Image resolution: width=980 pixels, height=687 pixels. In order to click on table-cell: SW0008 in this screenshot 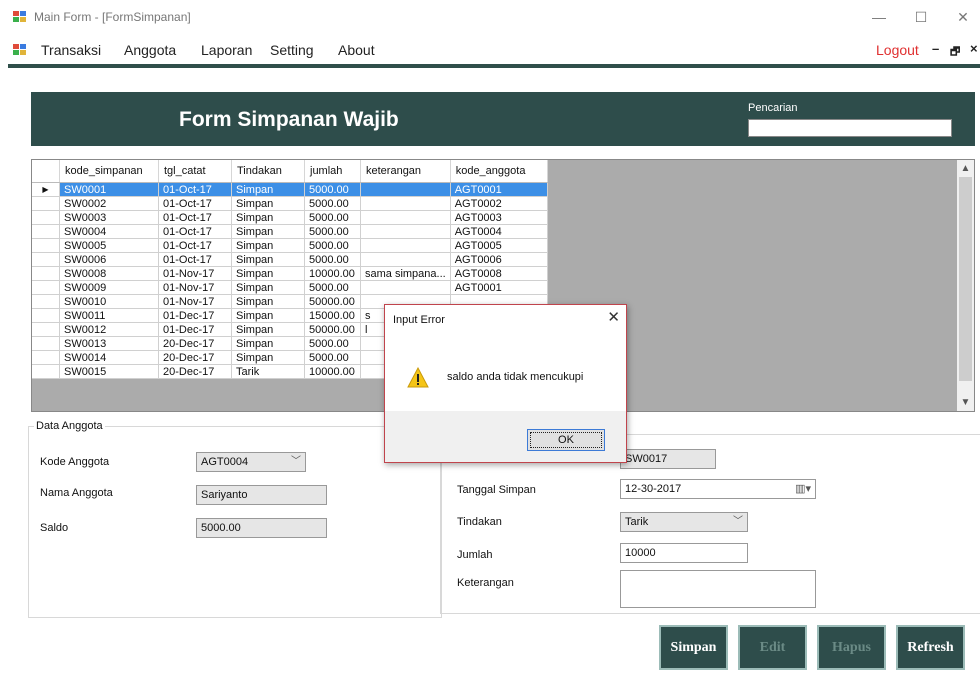, I will do `click(109, 273)`.